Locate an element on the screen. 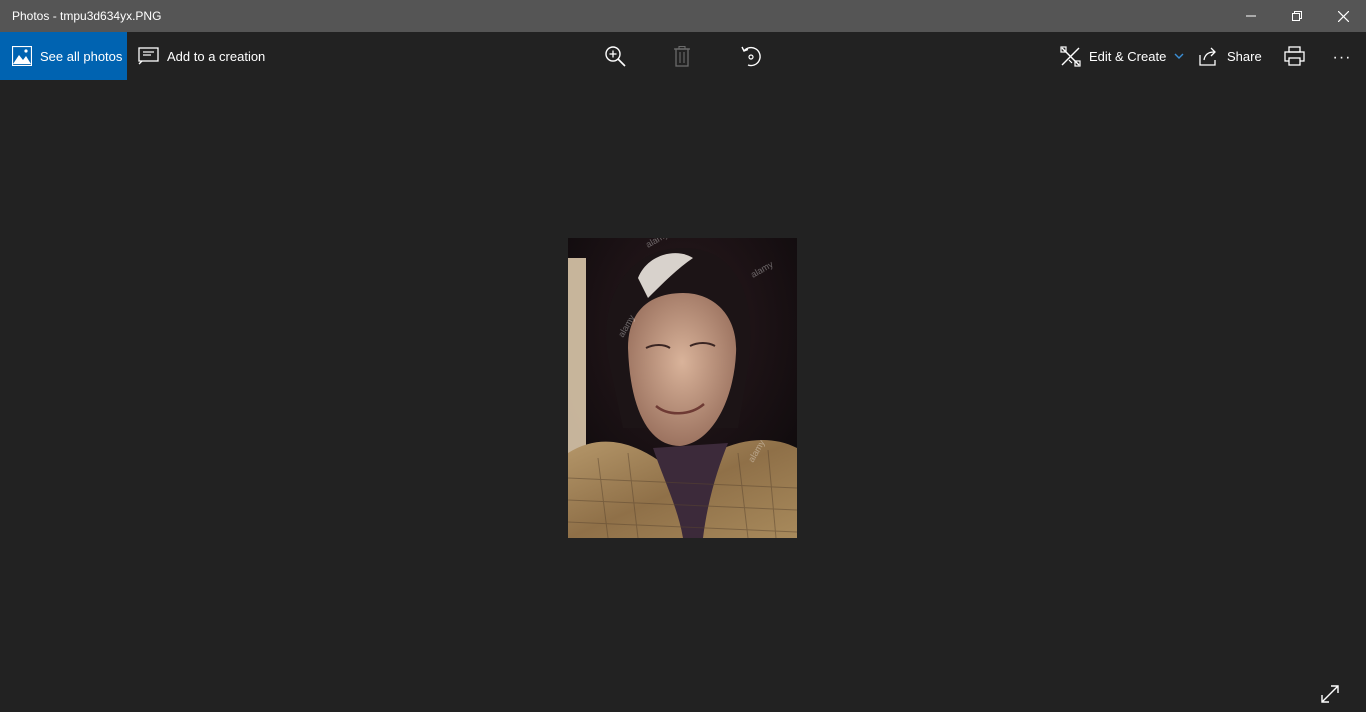  add-to-creation-button: Add to a creation is located at coordinates (201, 56).